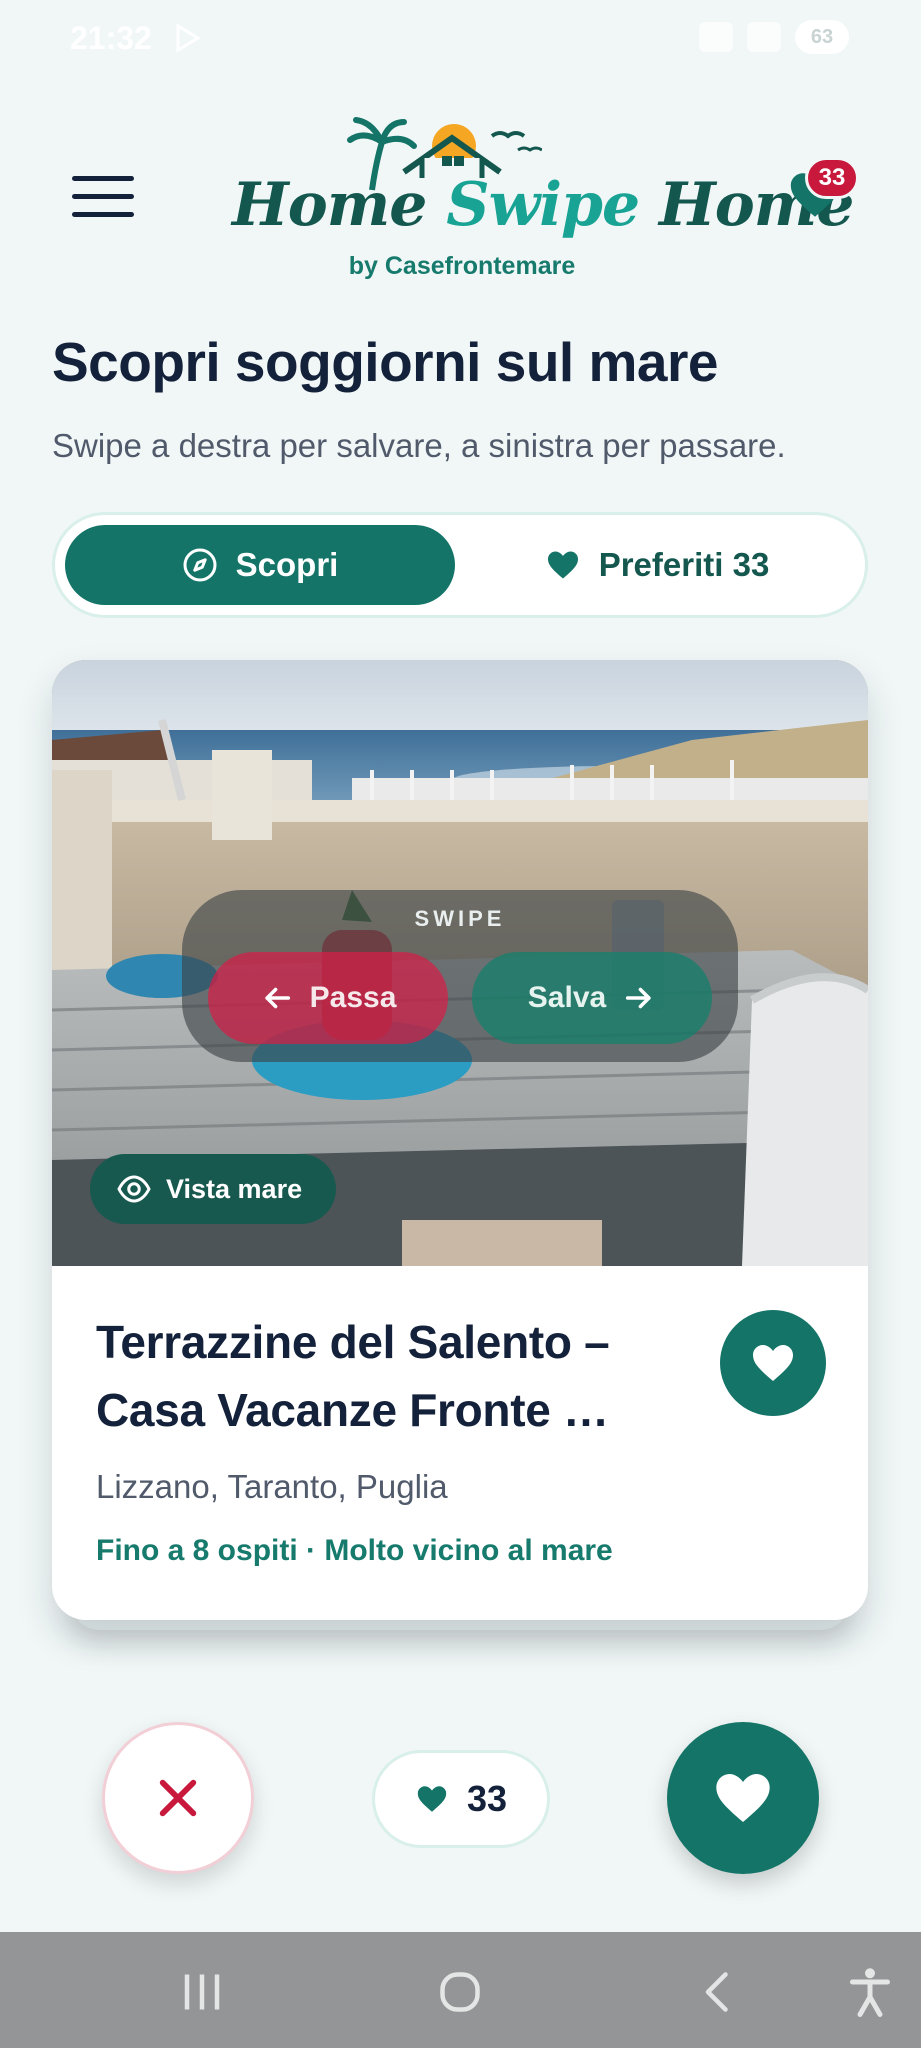  I want to click on brand-subtitle: by Casefrontemare, so click(462, 266).